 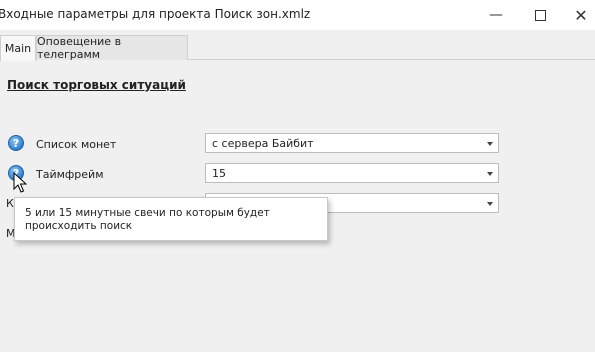 What do you see at coordinates (76, 144) in the screenshot?
I see `coin-list-label: Список монет` at bounding box center [76, 144].